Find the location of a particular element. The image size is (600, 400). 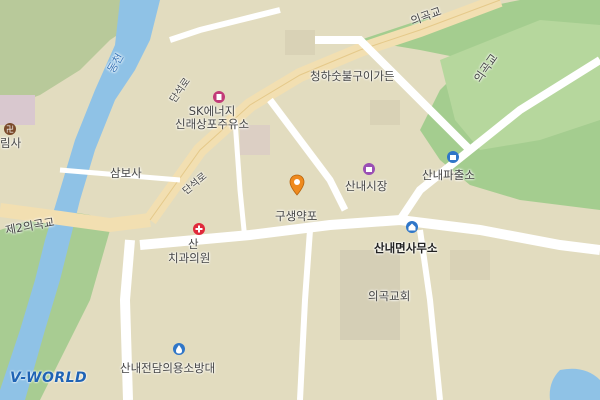

apartment-label: 청하숫불구이가든 is located at coordinates (352, 76).